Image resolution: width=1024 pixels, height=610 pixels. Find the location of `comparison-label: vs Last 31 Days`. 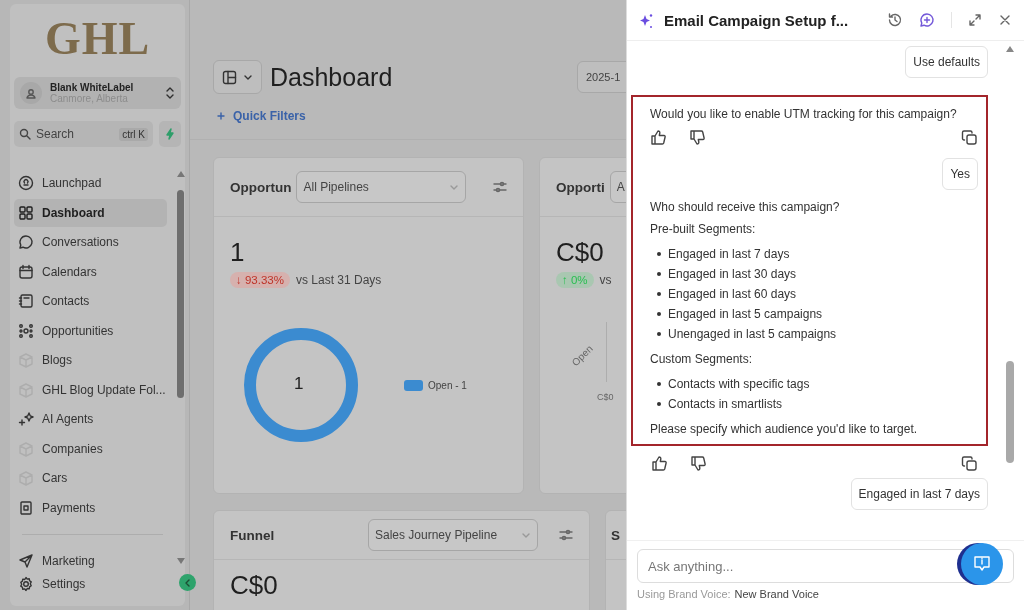

comparison-label: vs Last 31 Days is located at coordinates (338, 280).